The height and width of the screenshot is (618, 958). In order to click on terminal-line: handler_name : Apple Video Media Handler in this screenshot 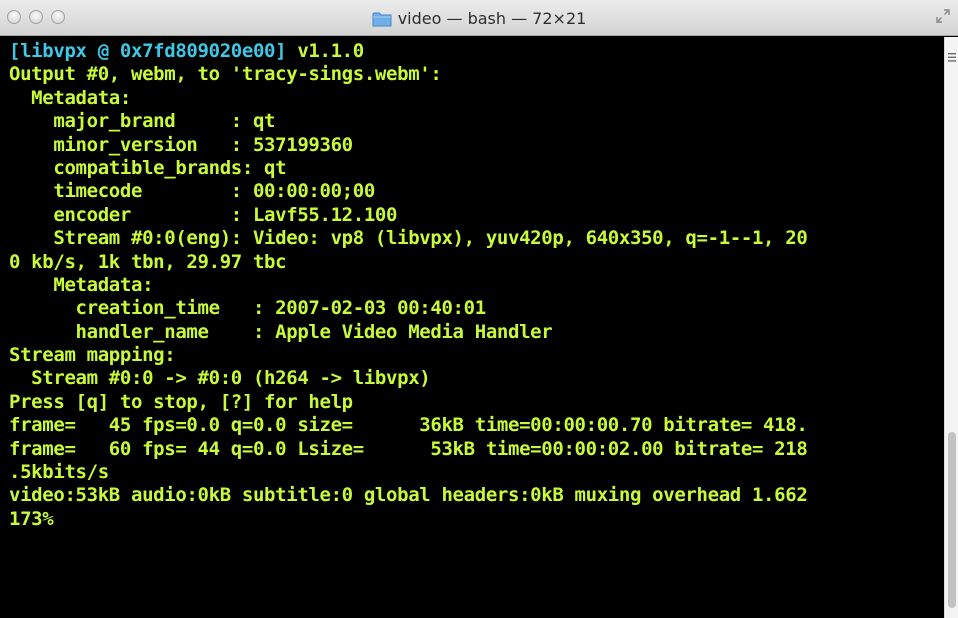, I will do `click(281, 331)`.